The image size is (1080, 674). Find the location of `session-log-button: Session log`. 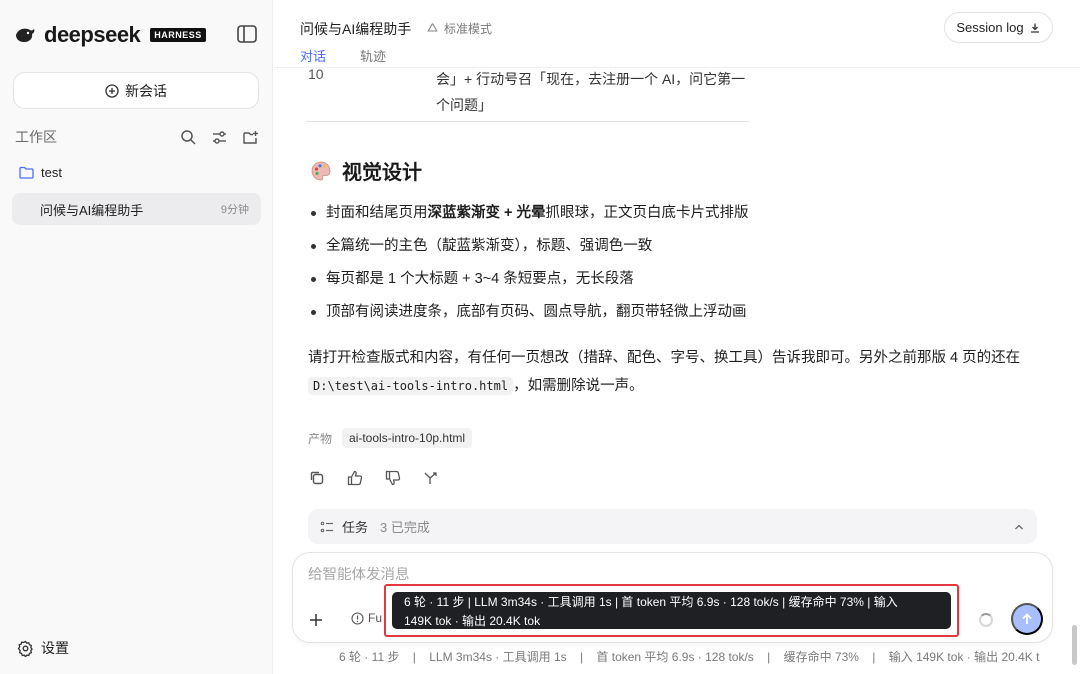

session-log-button: Session log is located at coordinates (998, 27).